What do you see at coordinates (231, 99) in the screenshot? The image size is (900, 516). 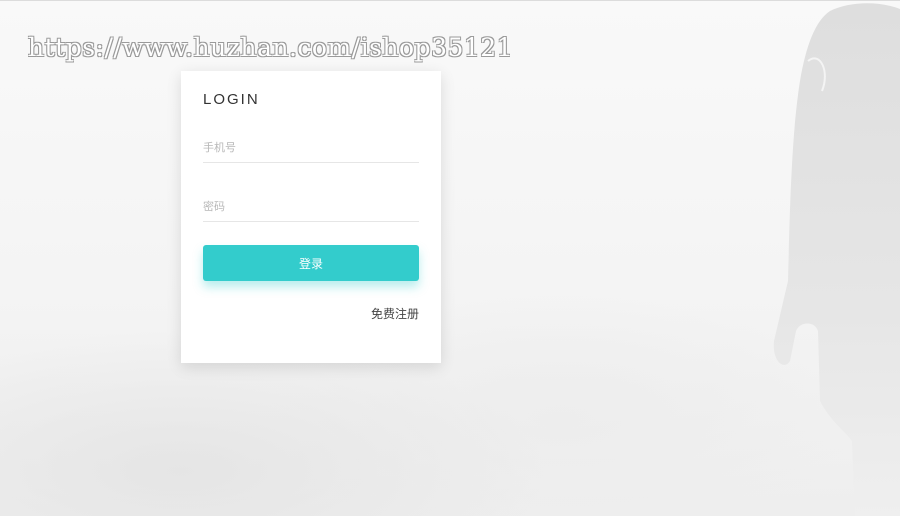 I see `login-title: LOGIN` at bounding box center [231, 99].